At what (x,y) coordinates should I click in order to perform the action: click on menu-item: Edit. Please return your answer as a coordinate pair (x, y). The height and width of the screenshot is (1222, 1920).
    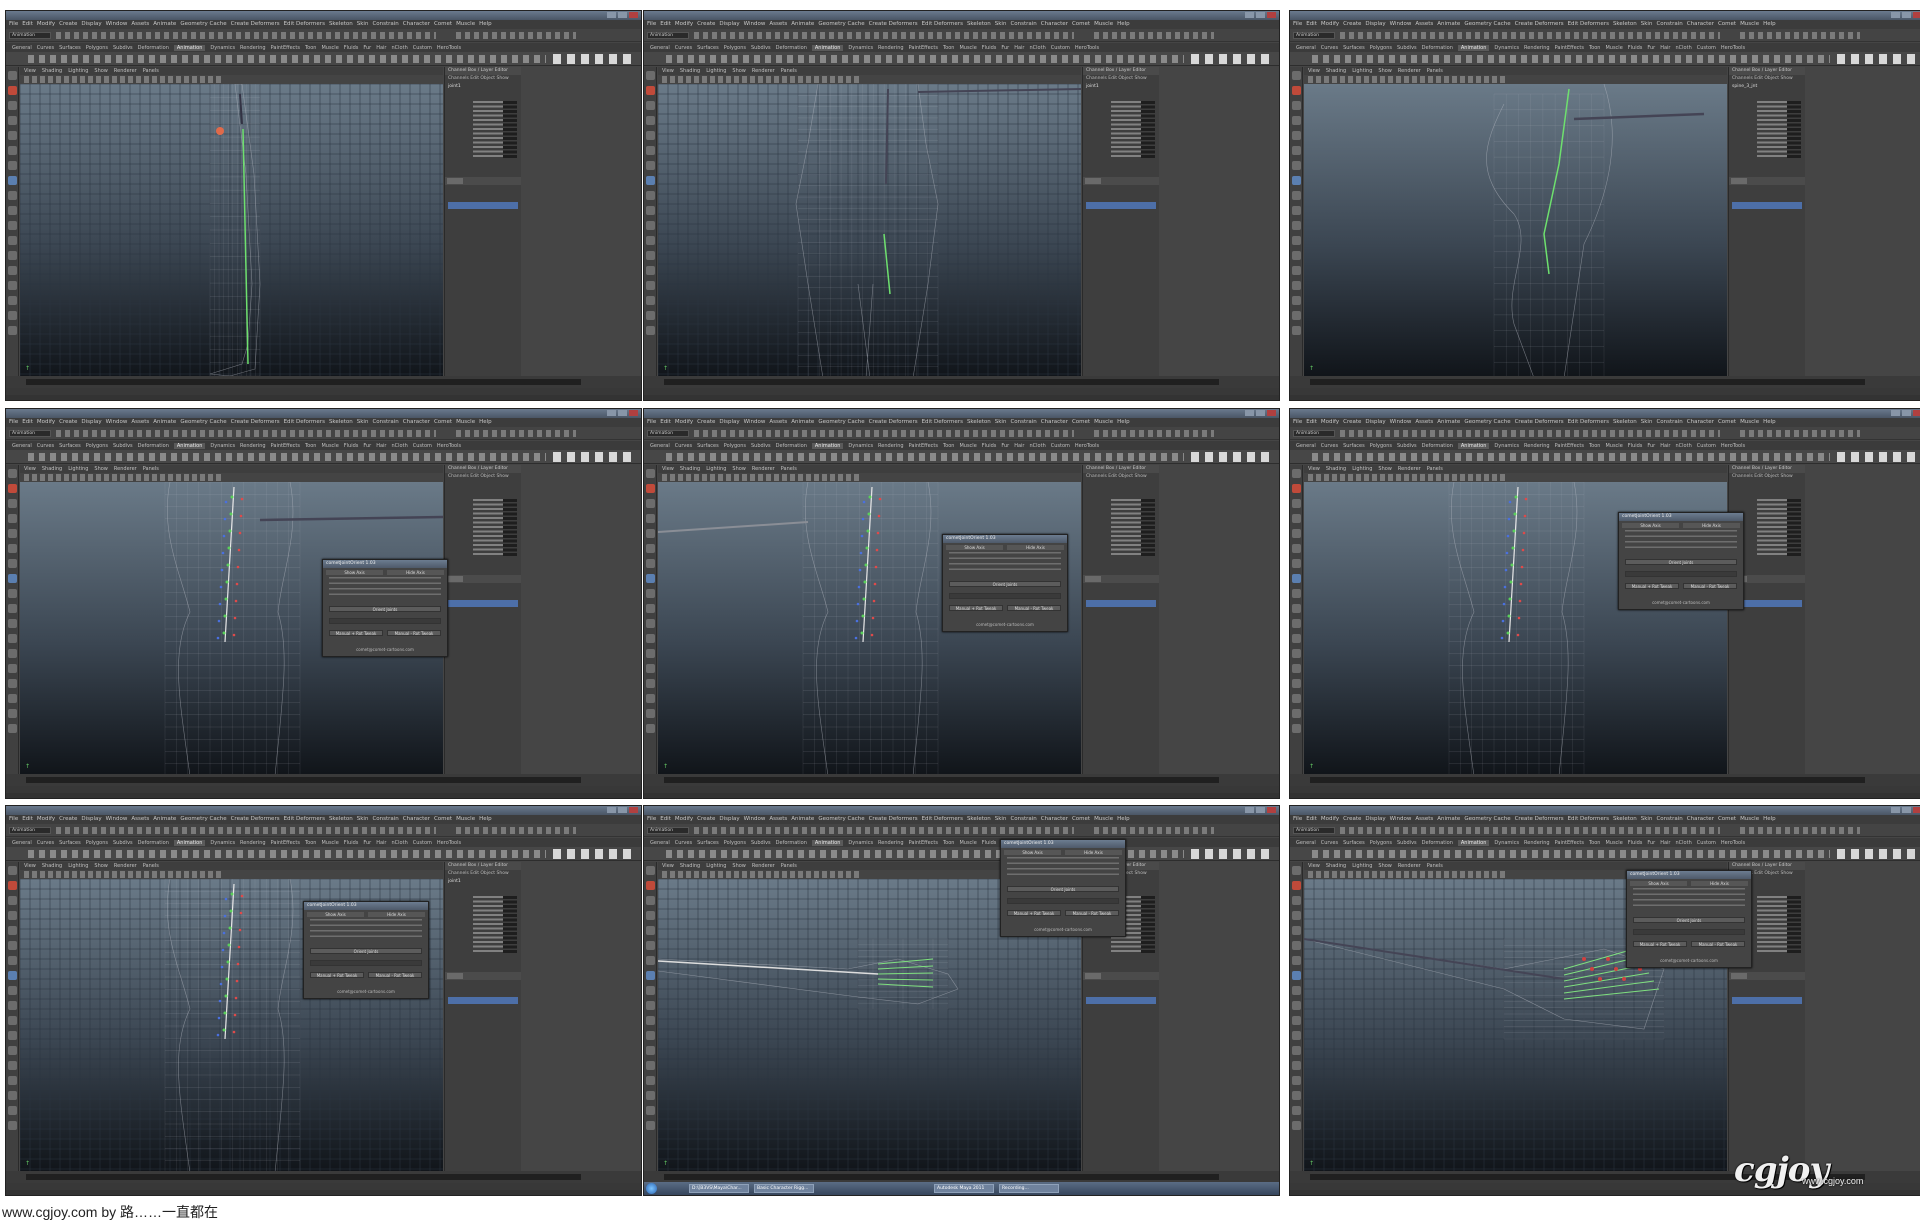
    Looking at the image, I should click on (27, 819).